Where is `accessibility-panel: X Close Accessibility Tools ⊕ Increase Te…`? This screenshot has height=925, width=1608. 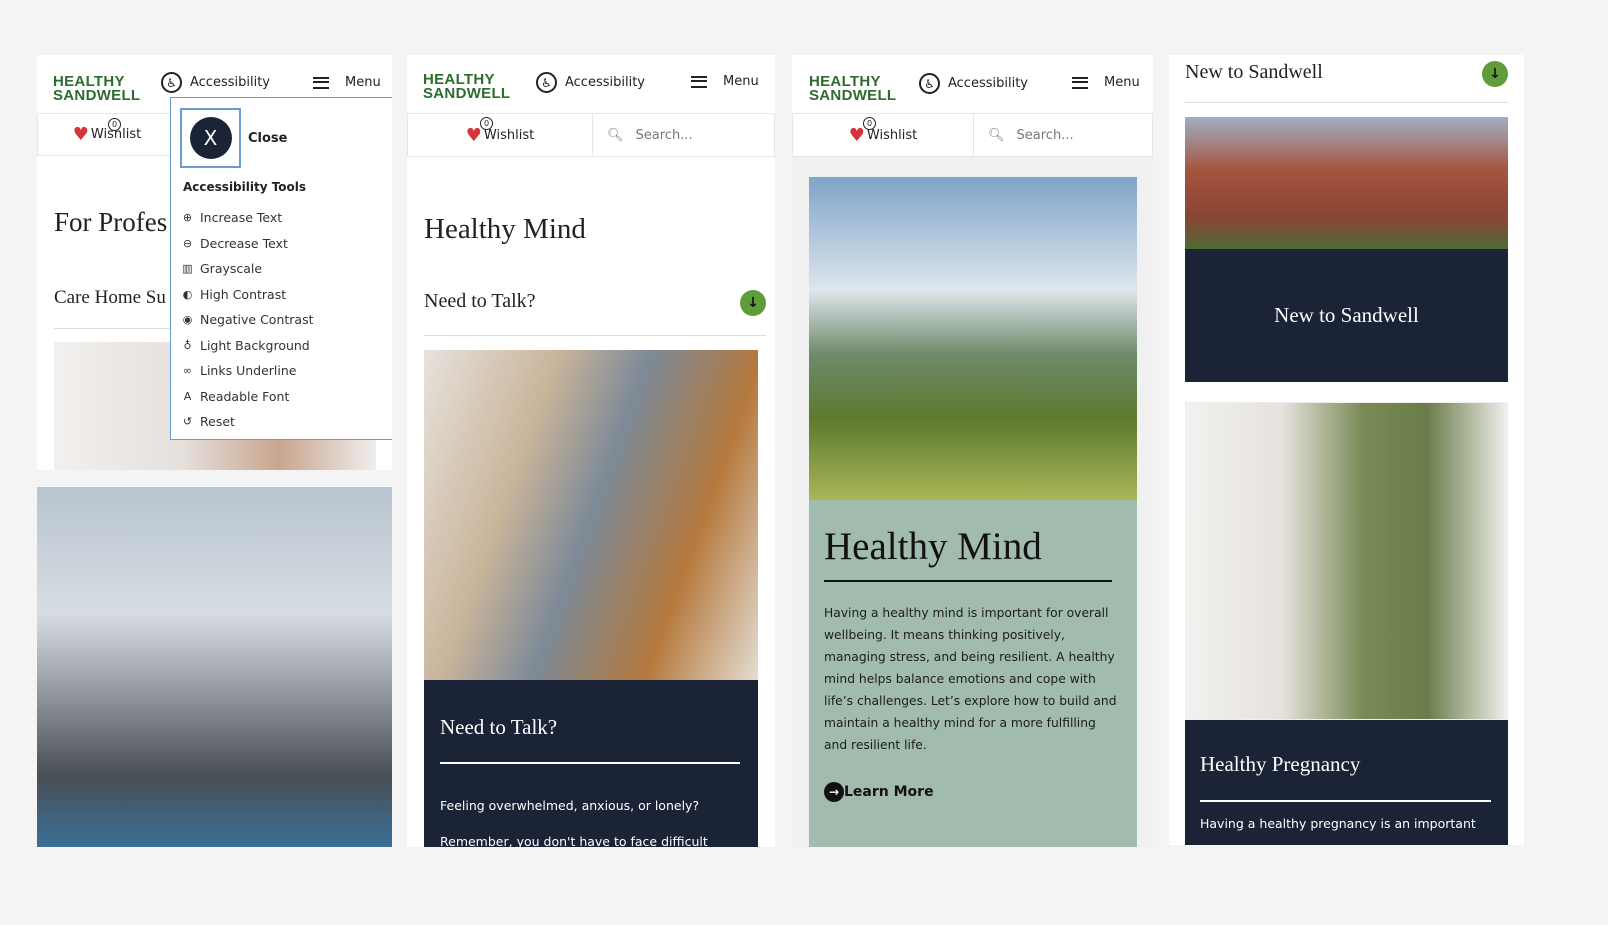
accessibility-panel: X Close Accessibility Tools ⊕ Increase Te… is located at coordinates (281, 268).